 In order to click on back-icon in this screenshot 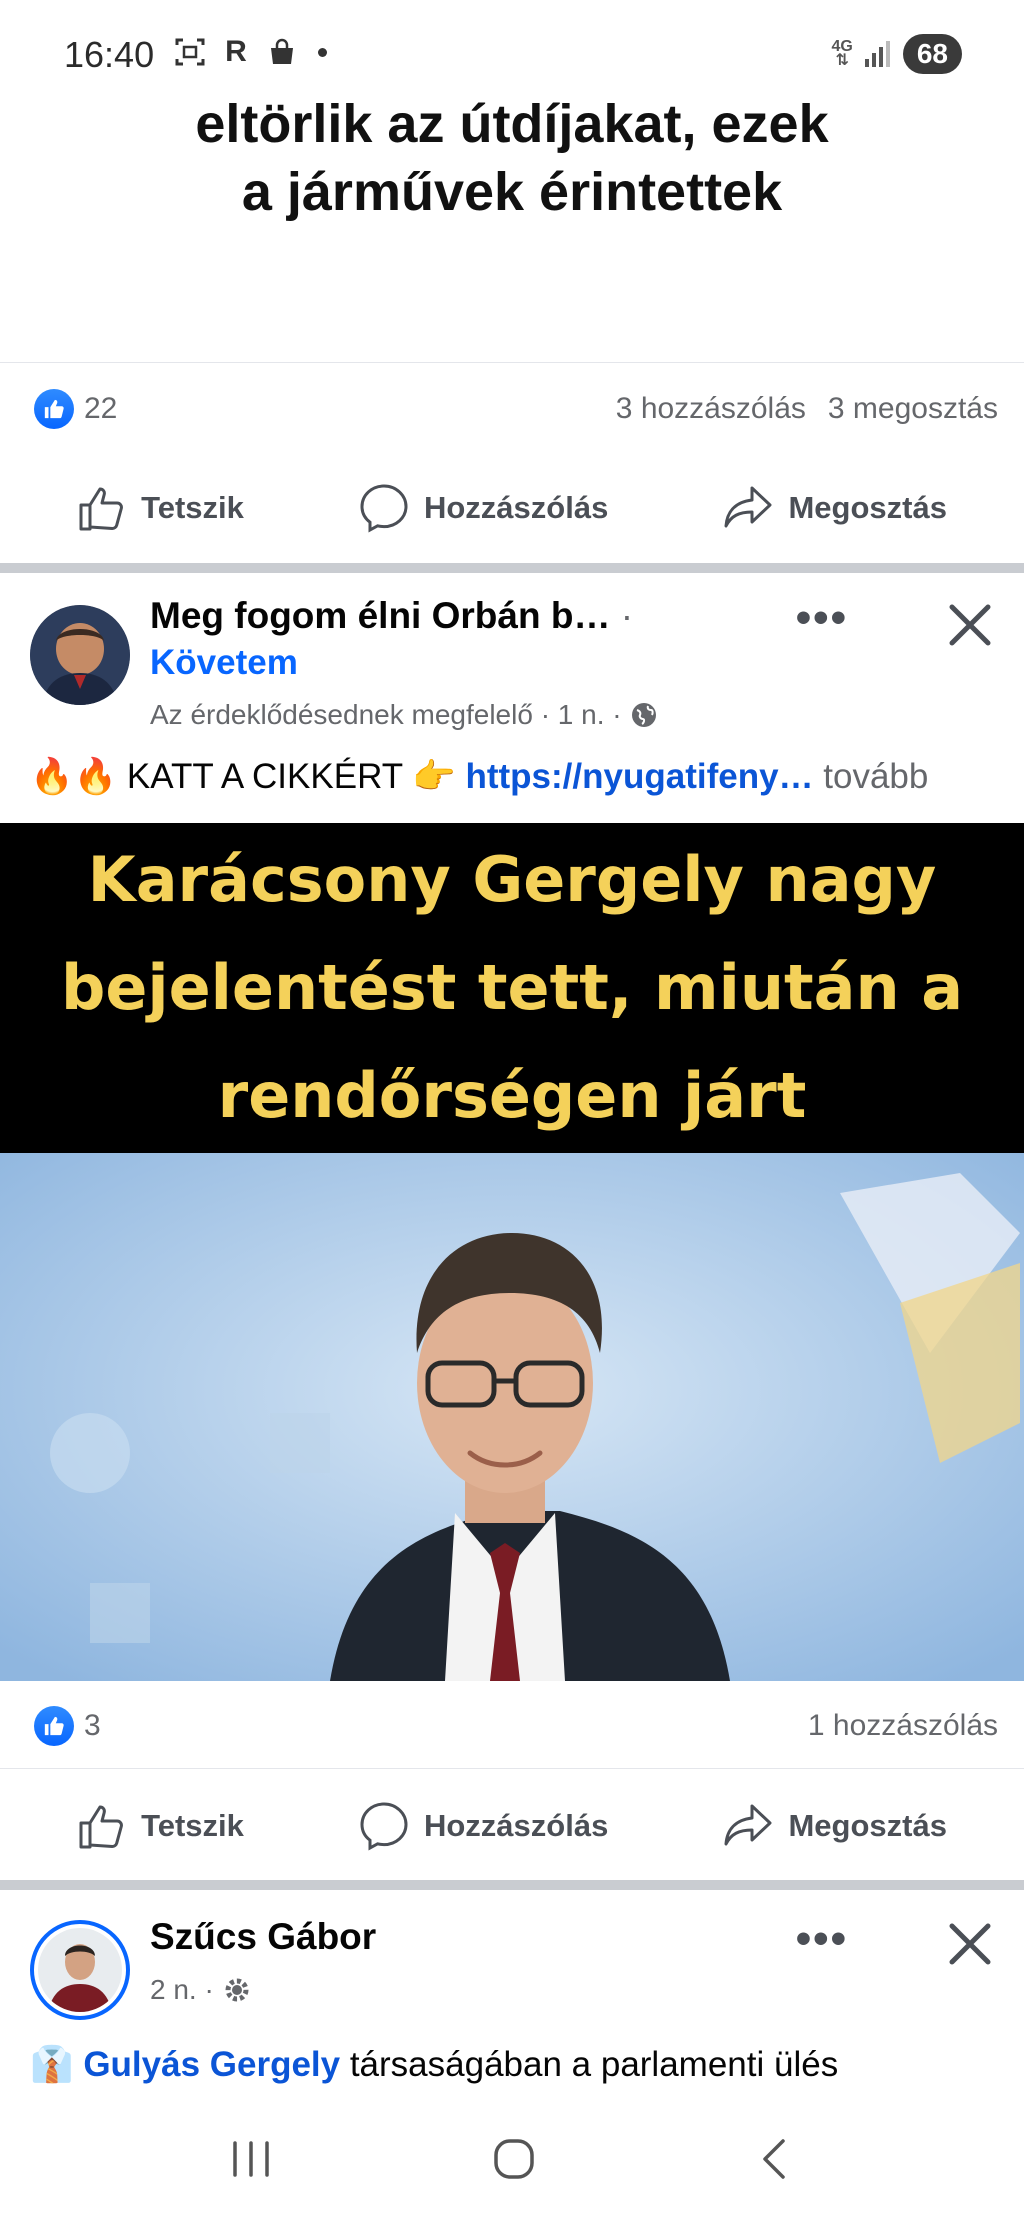, I will do `click(775, 2159)`.